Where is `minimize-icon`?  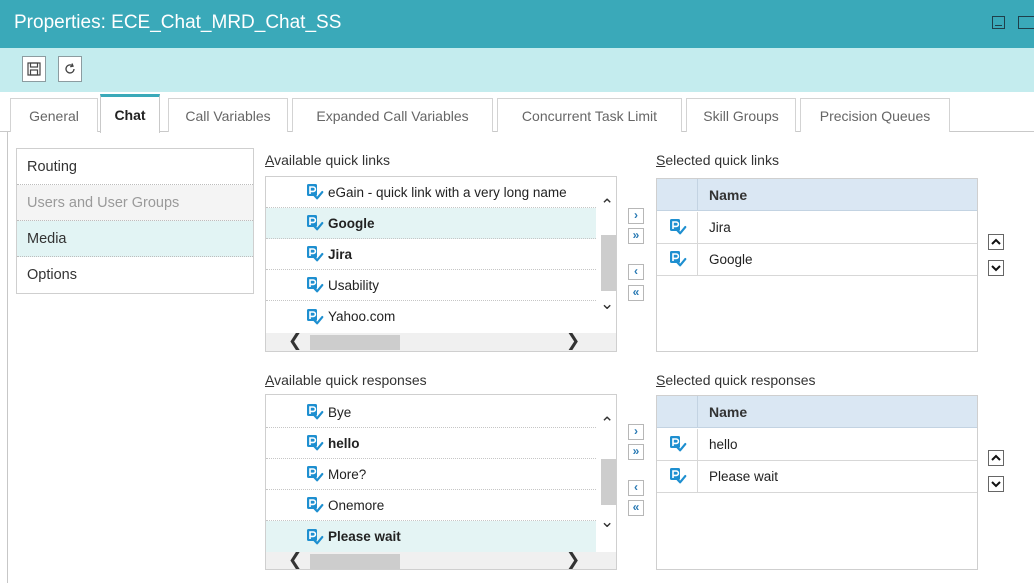 minimize-icon is located at coordinates (998, 22).